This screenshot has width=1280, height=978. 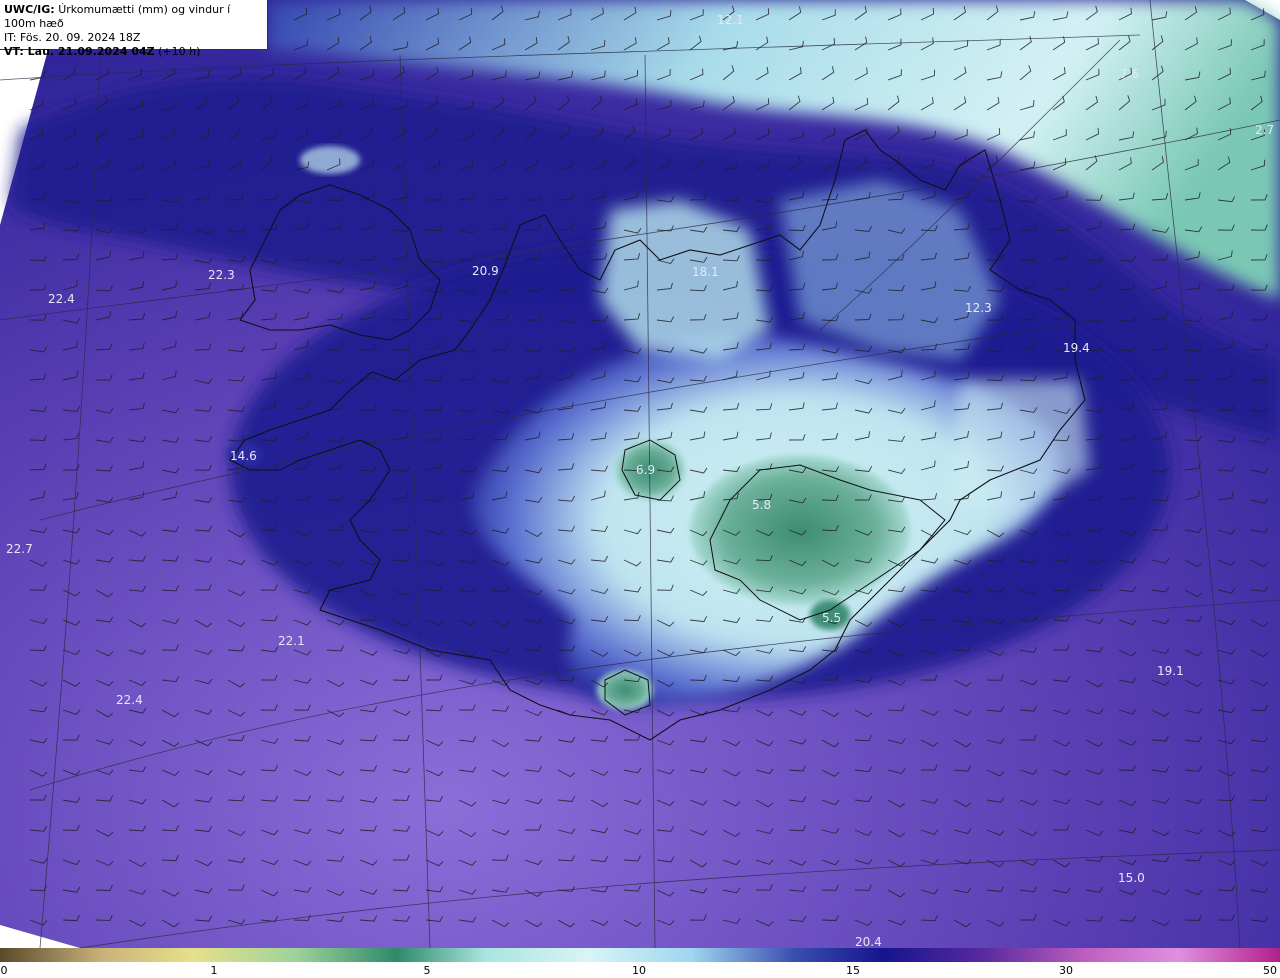 I want to click on colorbar-tick: 10, so click(x=639, y=970).